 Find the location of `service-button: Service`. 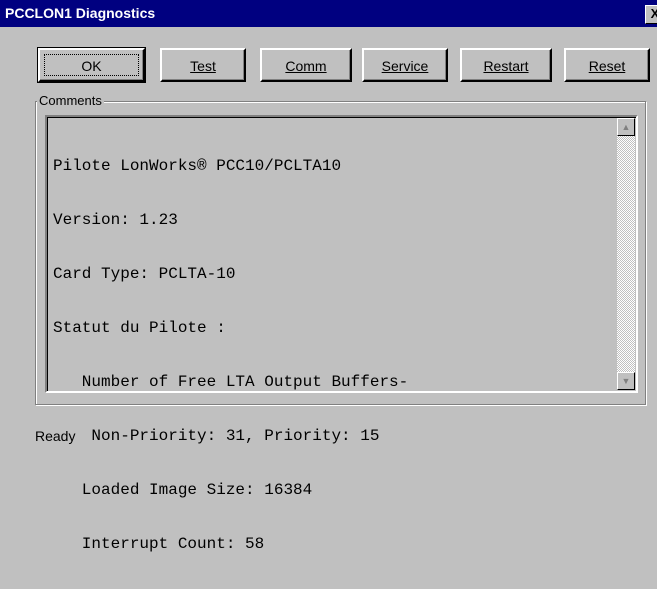

service-button: Service is located at coordinates (405, 65).